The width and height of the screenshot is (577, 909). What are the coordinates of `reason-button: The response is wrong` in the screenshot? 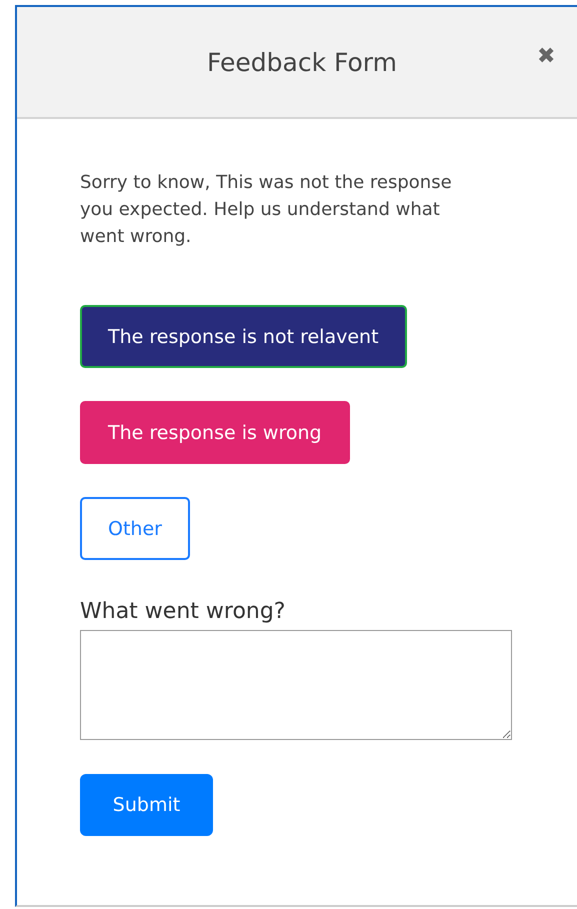 It's located at (215, 432).